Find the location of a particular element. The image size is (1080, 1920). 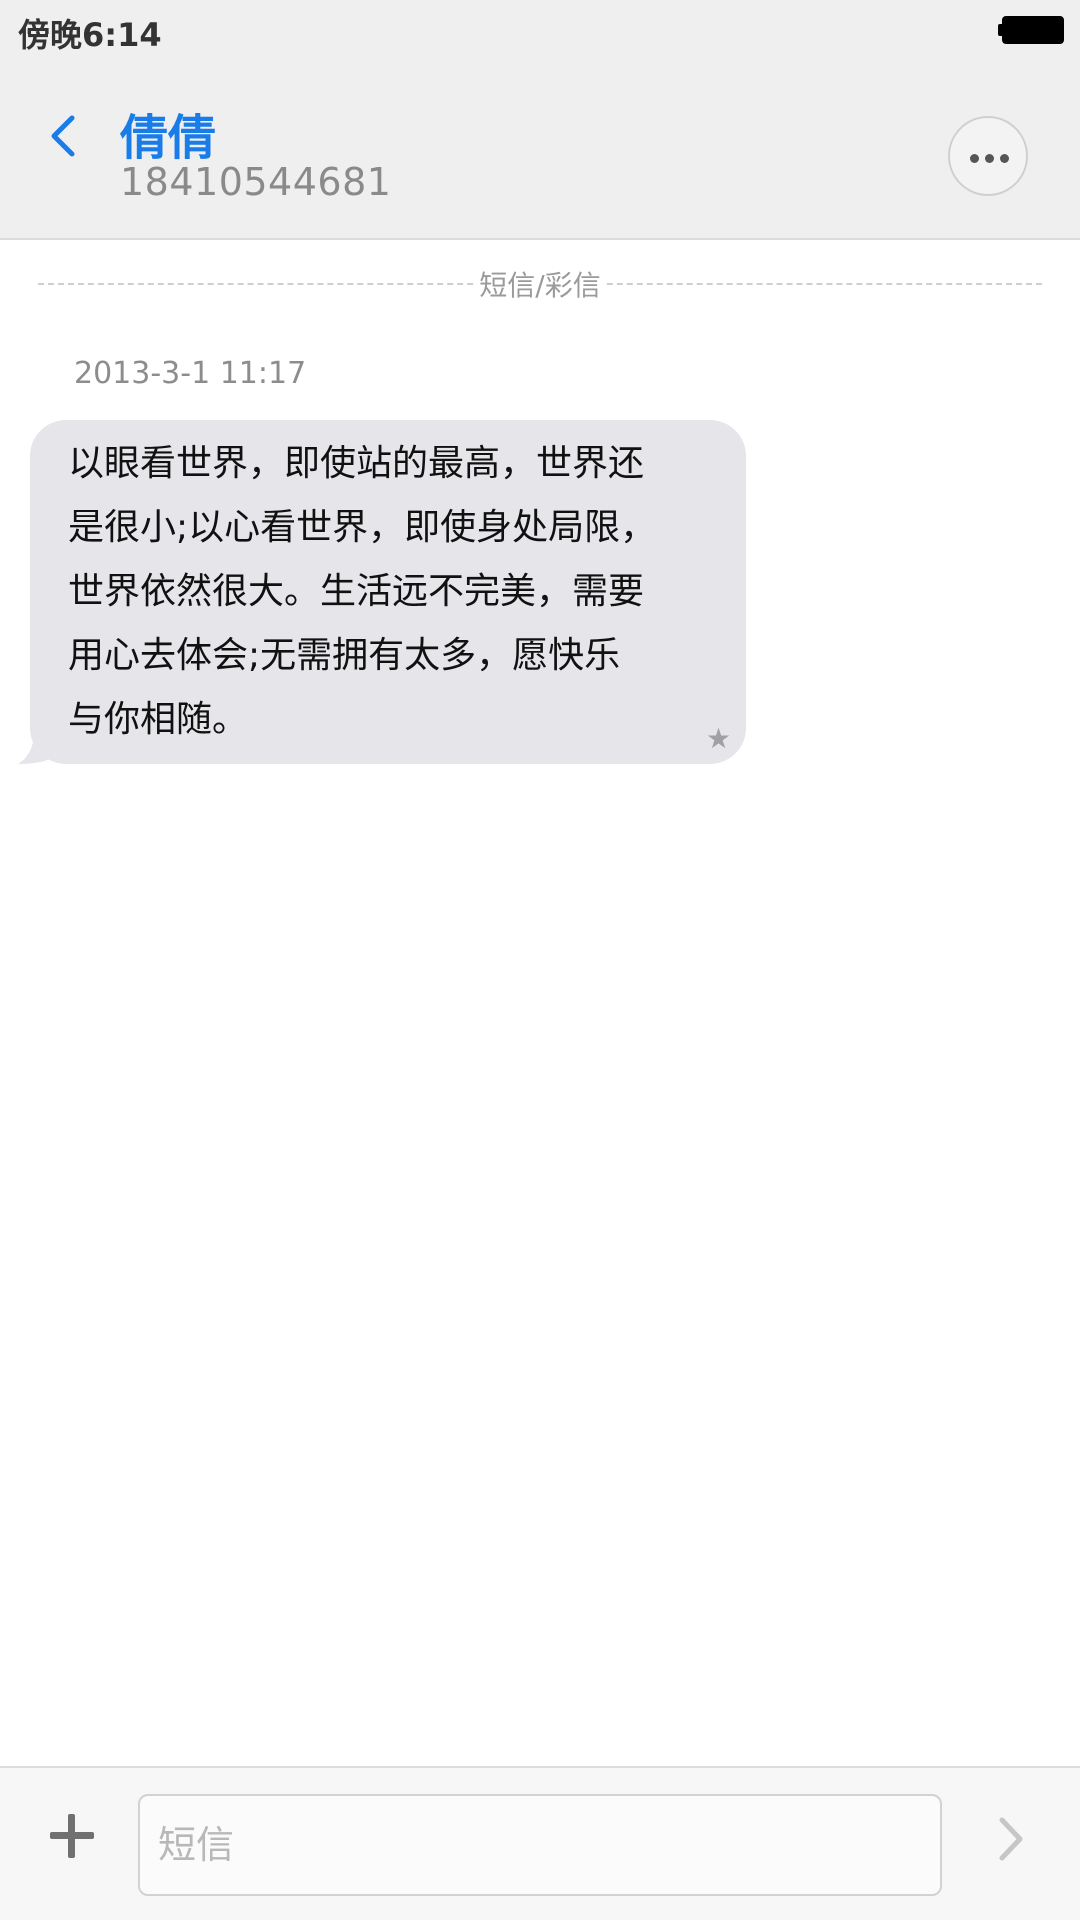

message-line: 与你相随。 is located at coordinates (158, 719).